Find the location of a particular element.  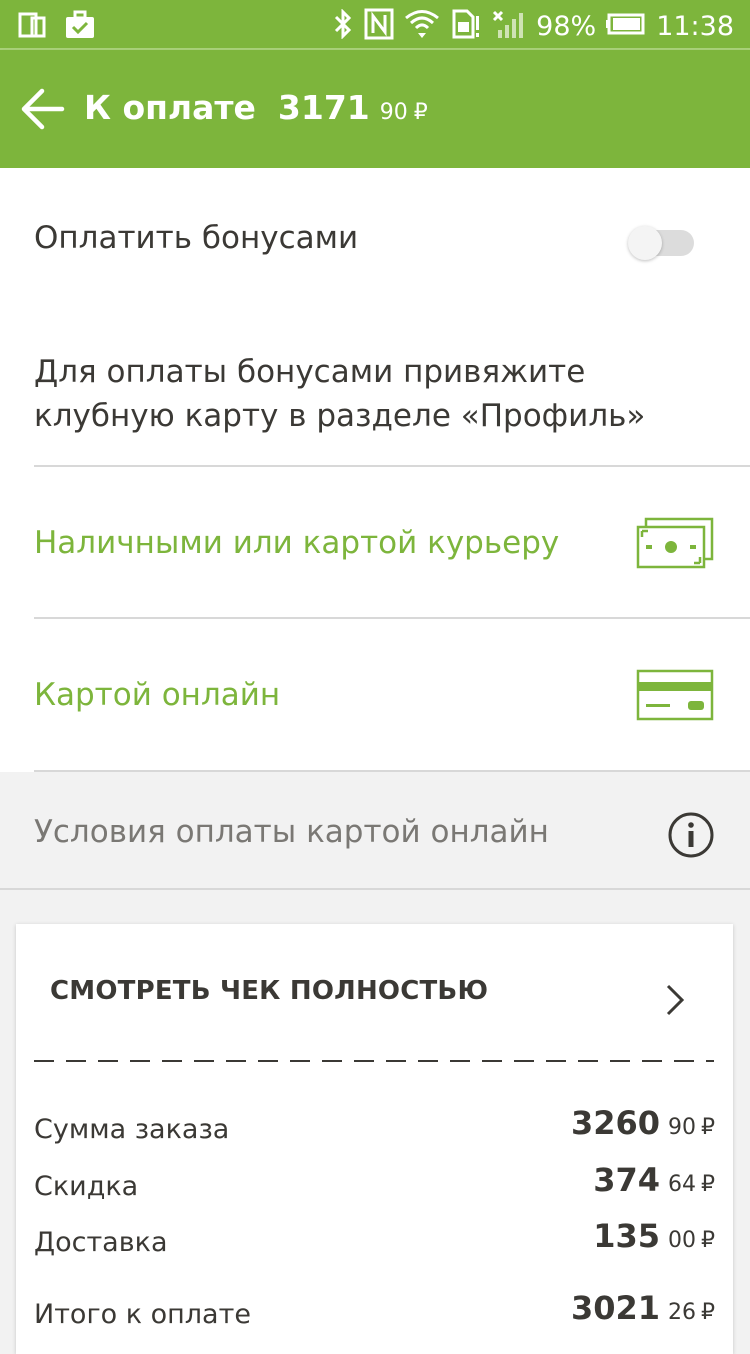

value-integer: 374 is located at coordinates (626, 1180).